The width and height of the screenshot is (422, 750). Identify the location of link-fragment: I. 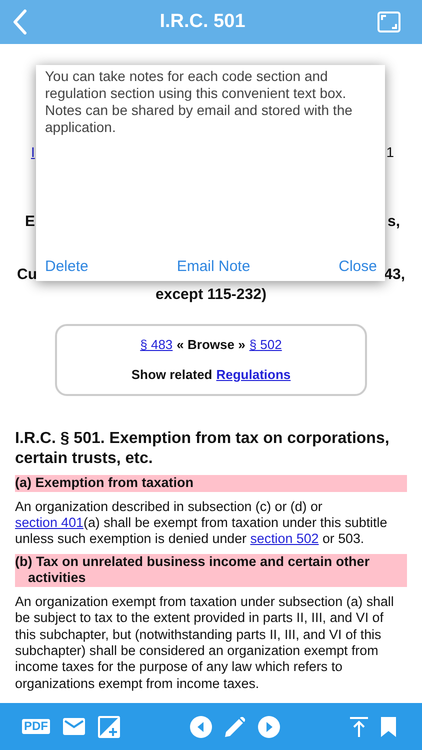
(33, 152).